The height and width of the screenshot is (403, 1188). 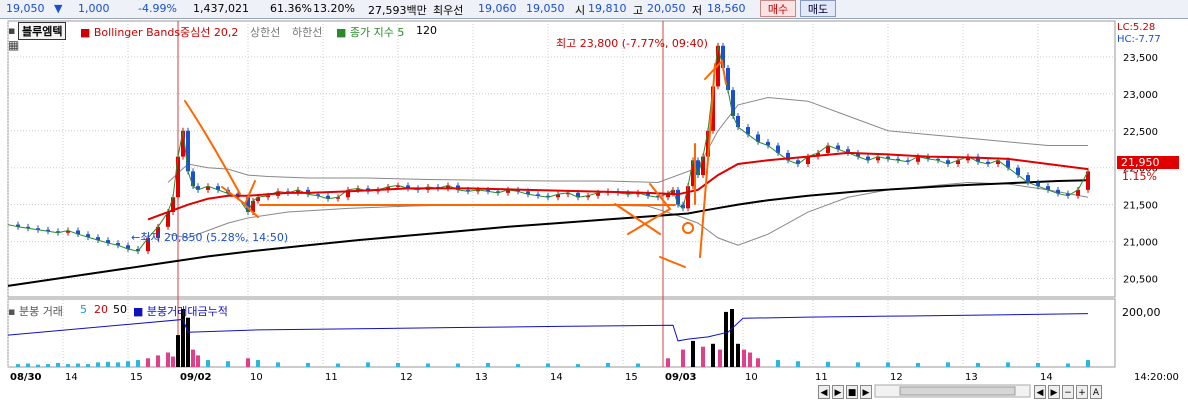 What do you see at coordinates (94, 8) in the screenshot?
I see `price-change: 1,000` at bounding box center [94, 8].